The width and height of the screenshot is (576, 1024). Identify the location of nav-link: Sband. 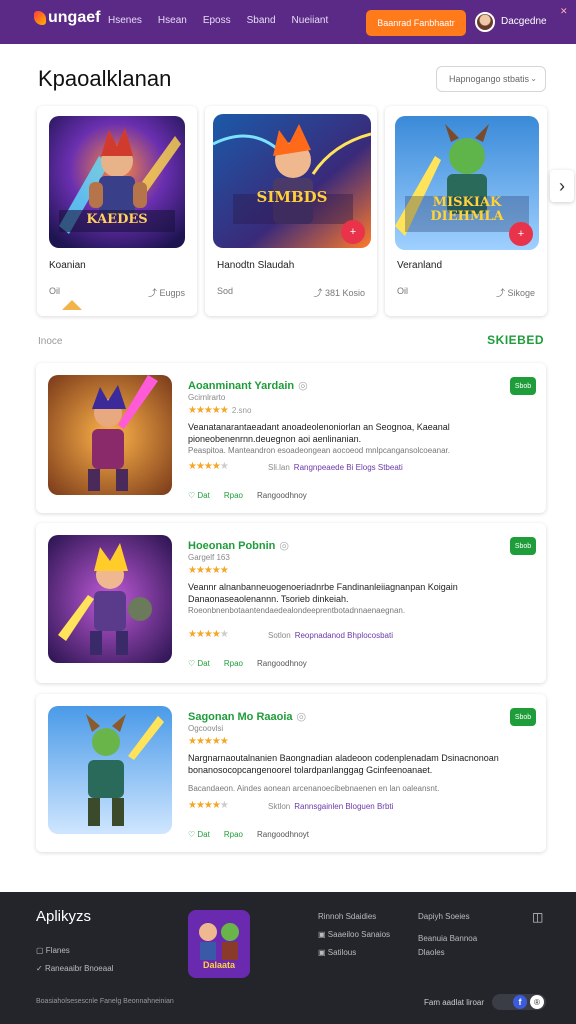
(261, 20).